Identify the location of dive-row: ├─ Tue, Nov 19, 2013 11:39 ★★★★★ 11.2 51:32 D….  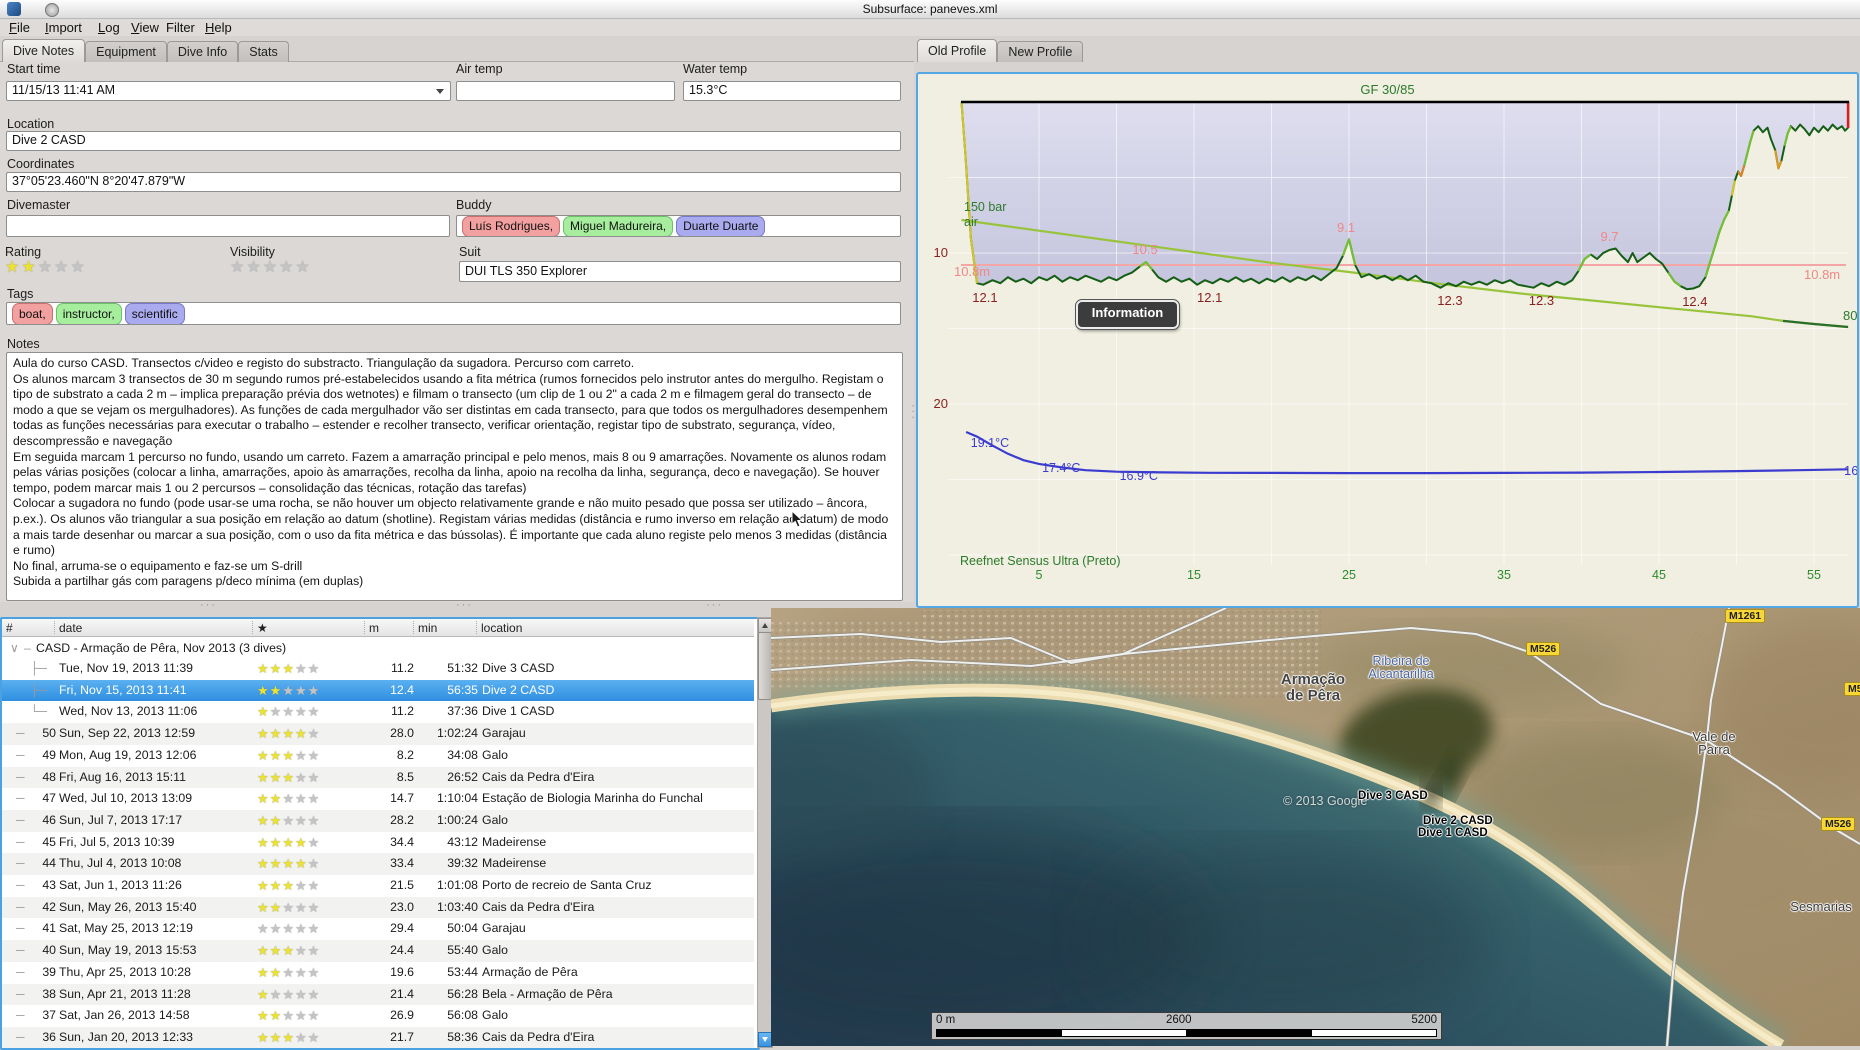
(378, 669).